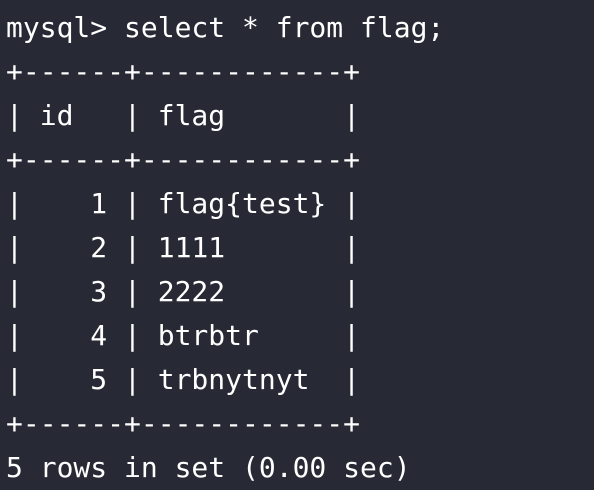 The height and width of the screenshot is (490, 594). I want to click on table-row: | 2 | 1111 |, so click(183, 247).